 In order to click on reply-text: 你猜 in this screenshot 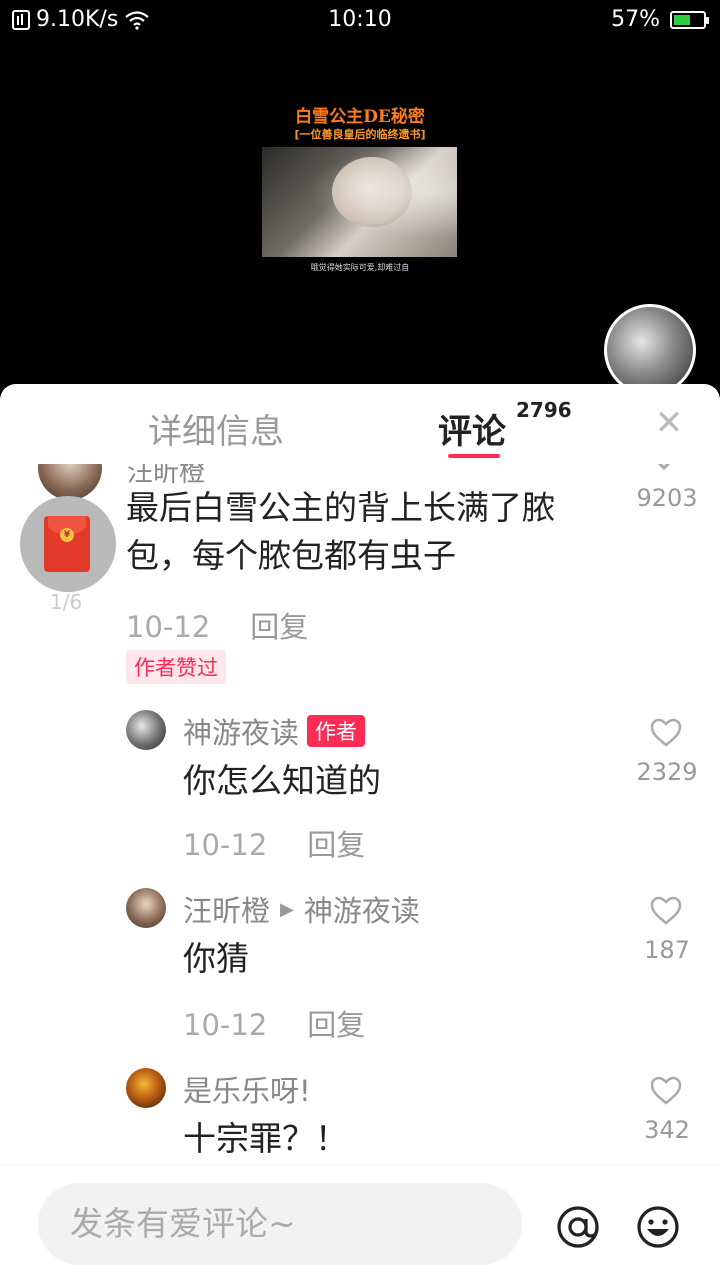, I will do `click(216, 956)`.